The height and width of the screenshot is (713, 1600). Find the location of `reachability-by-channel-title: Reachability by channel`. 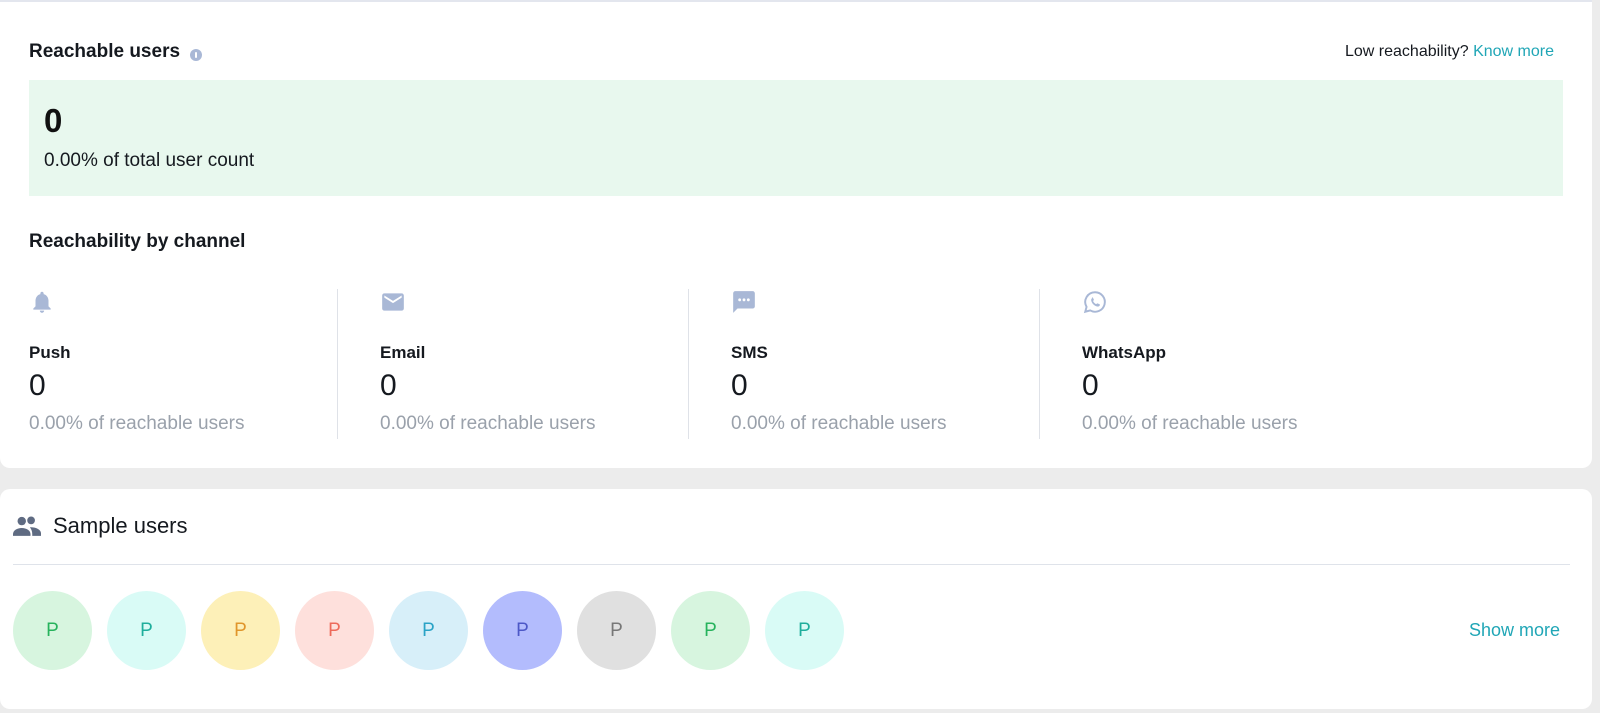

reachability-by-channel-title: Reachability by channel is located at coordinates (137, 241).